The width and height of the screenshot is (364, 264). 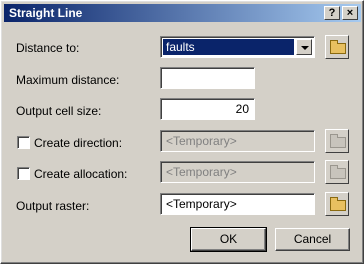 I want to click on create-allocation-checkbox, so click(x=23, y=173).